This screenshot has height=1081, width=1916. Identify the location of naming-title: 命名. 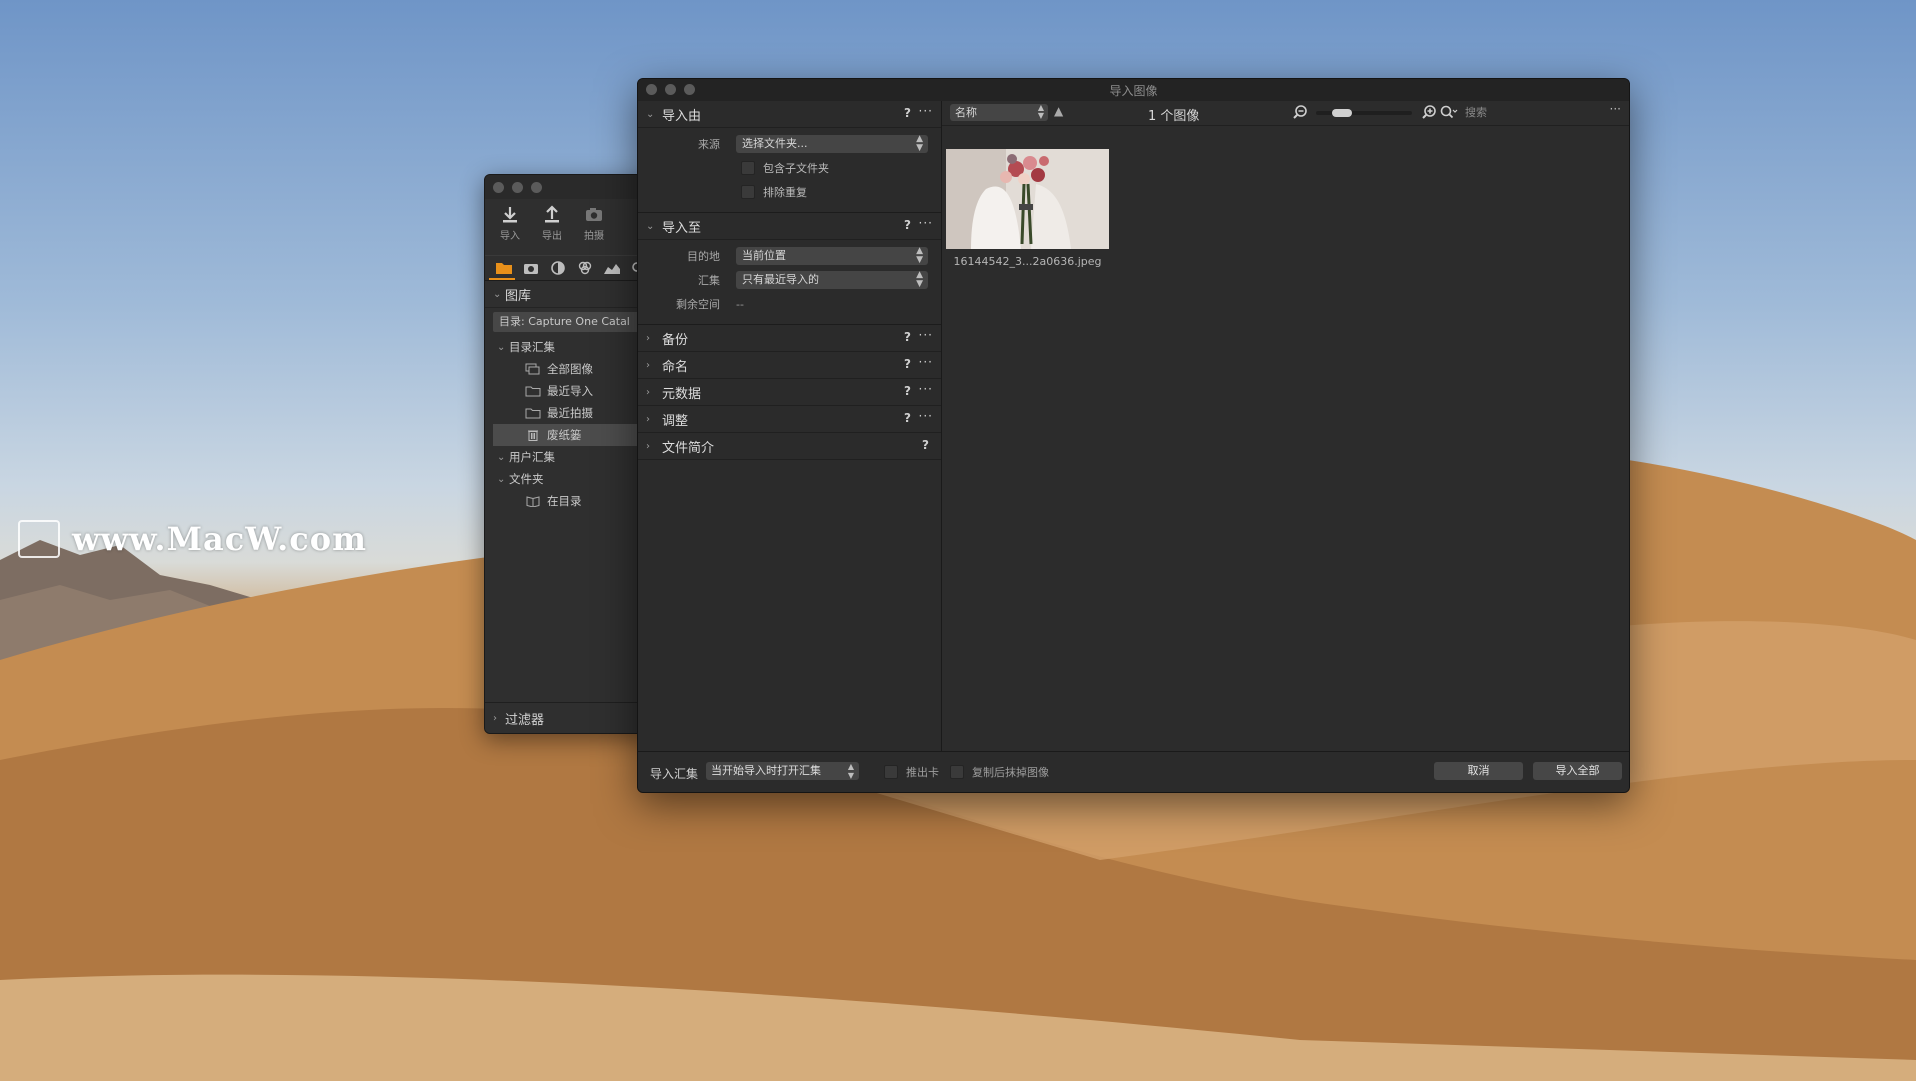
(675, 367).